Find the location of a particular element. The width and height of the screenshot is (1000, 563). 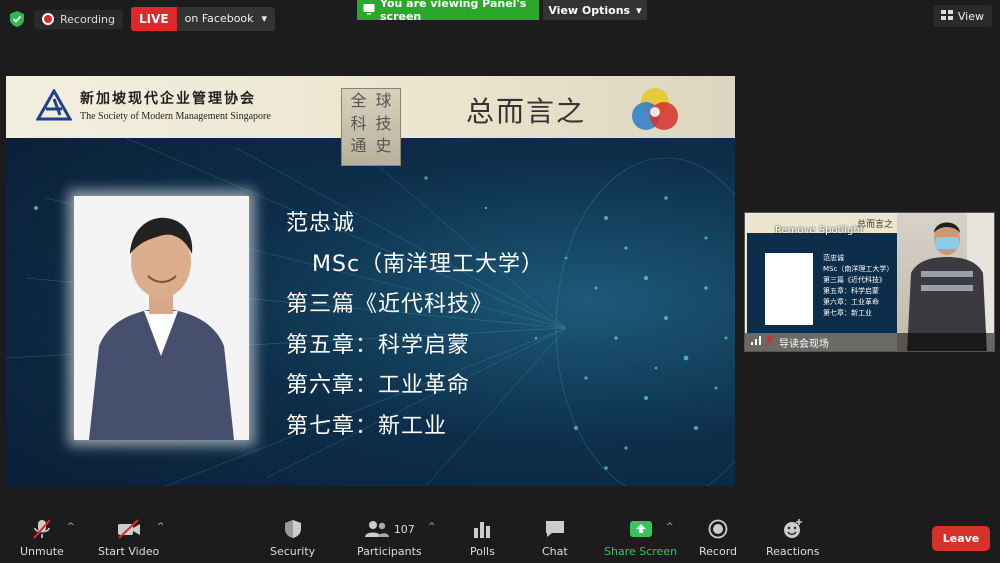

view-options-button: View Options ▾ is located at coordinates (595, 10).